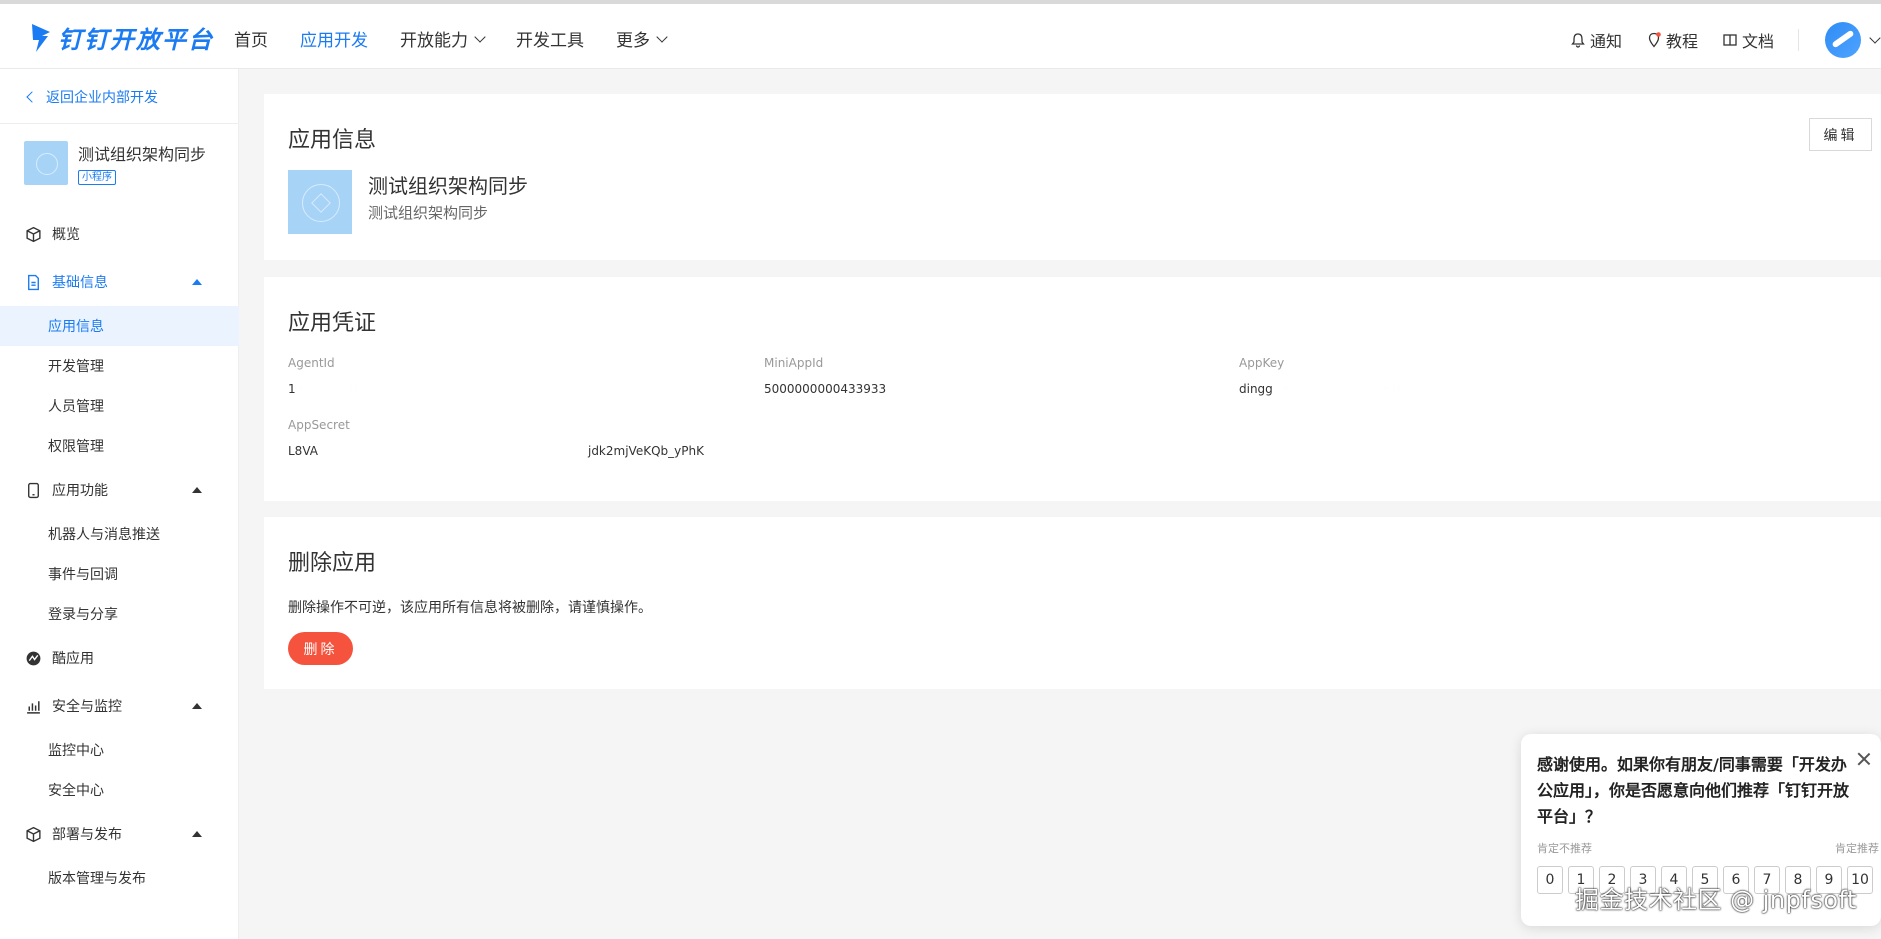  Describe the element at coordinates (76, 327) in the screenshot. I see `sidebar-item-label: 应用信息` at that location.